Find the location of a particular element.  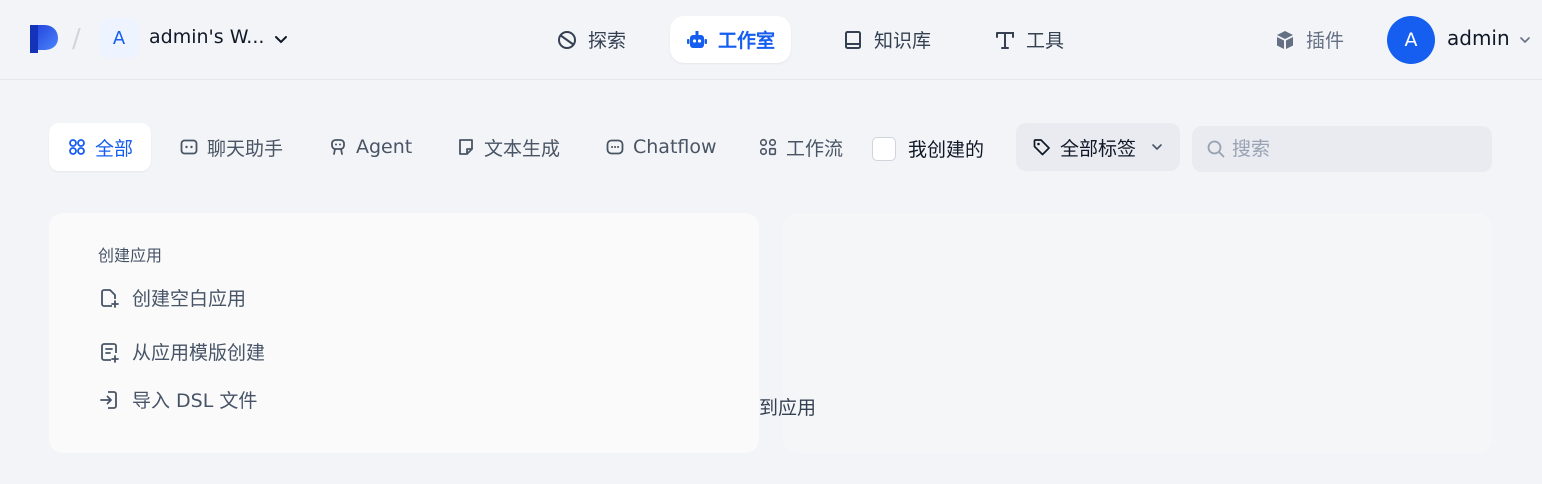

tab-text-generation-label: 文本生成 is located at coordinates (522, 148).